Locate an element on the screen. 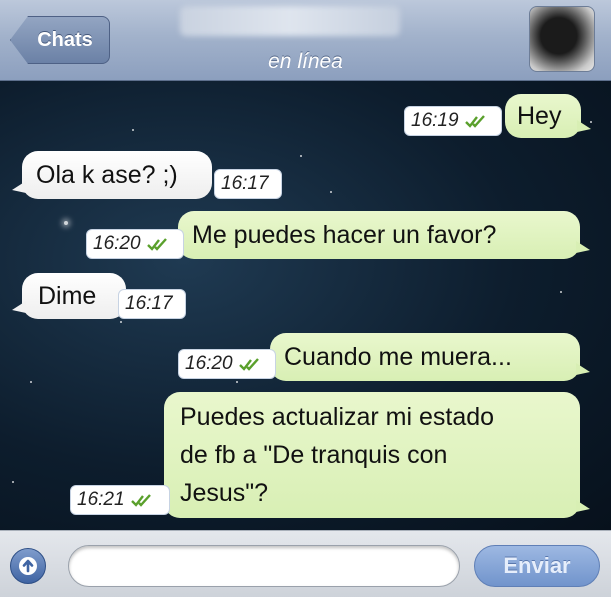  message-timestamp: 16:19 is located at coordinates (453, 121).